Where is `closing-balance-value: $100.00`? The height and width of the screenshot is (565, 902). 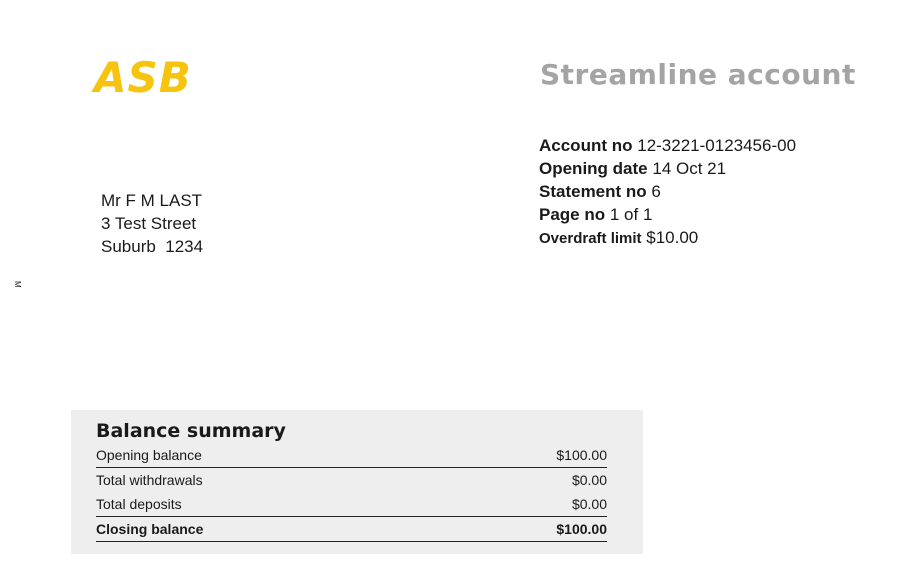
closing-balance-value: $100.00 is located at coordinates (581, 529).